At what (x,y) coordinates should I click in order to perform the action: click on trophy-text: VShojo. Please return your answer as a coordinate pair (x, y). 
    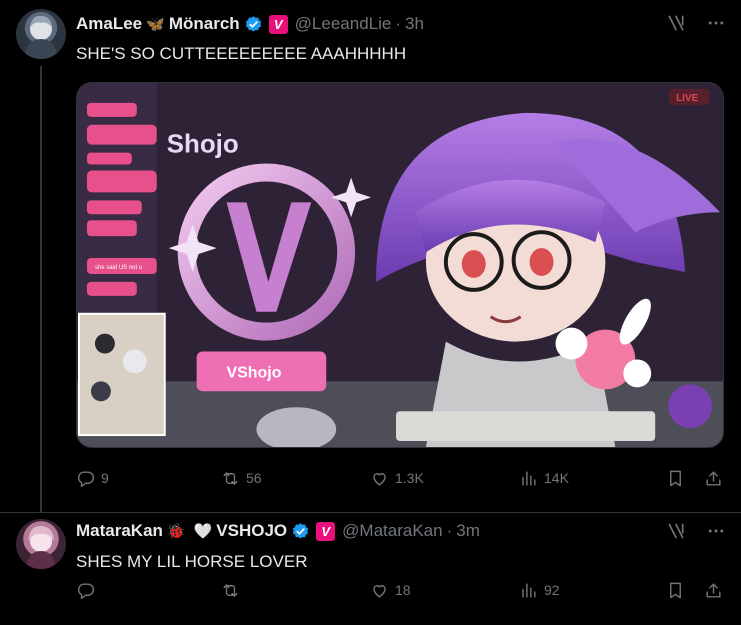
    Looking at the image, I should click on (254, 372).